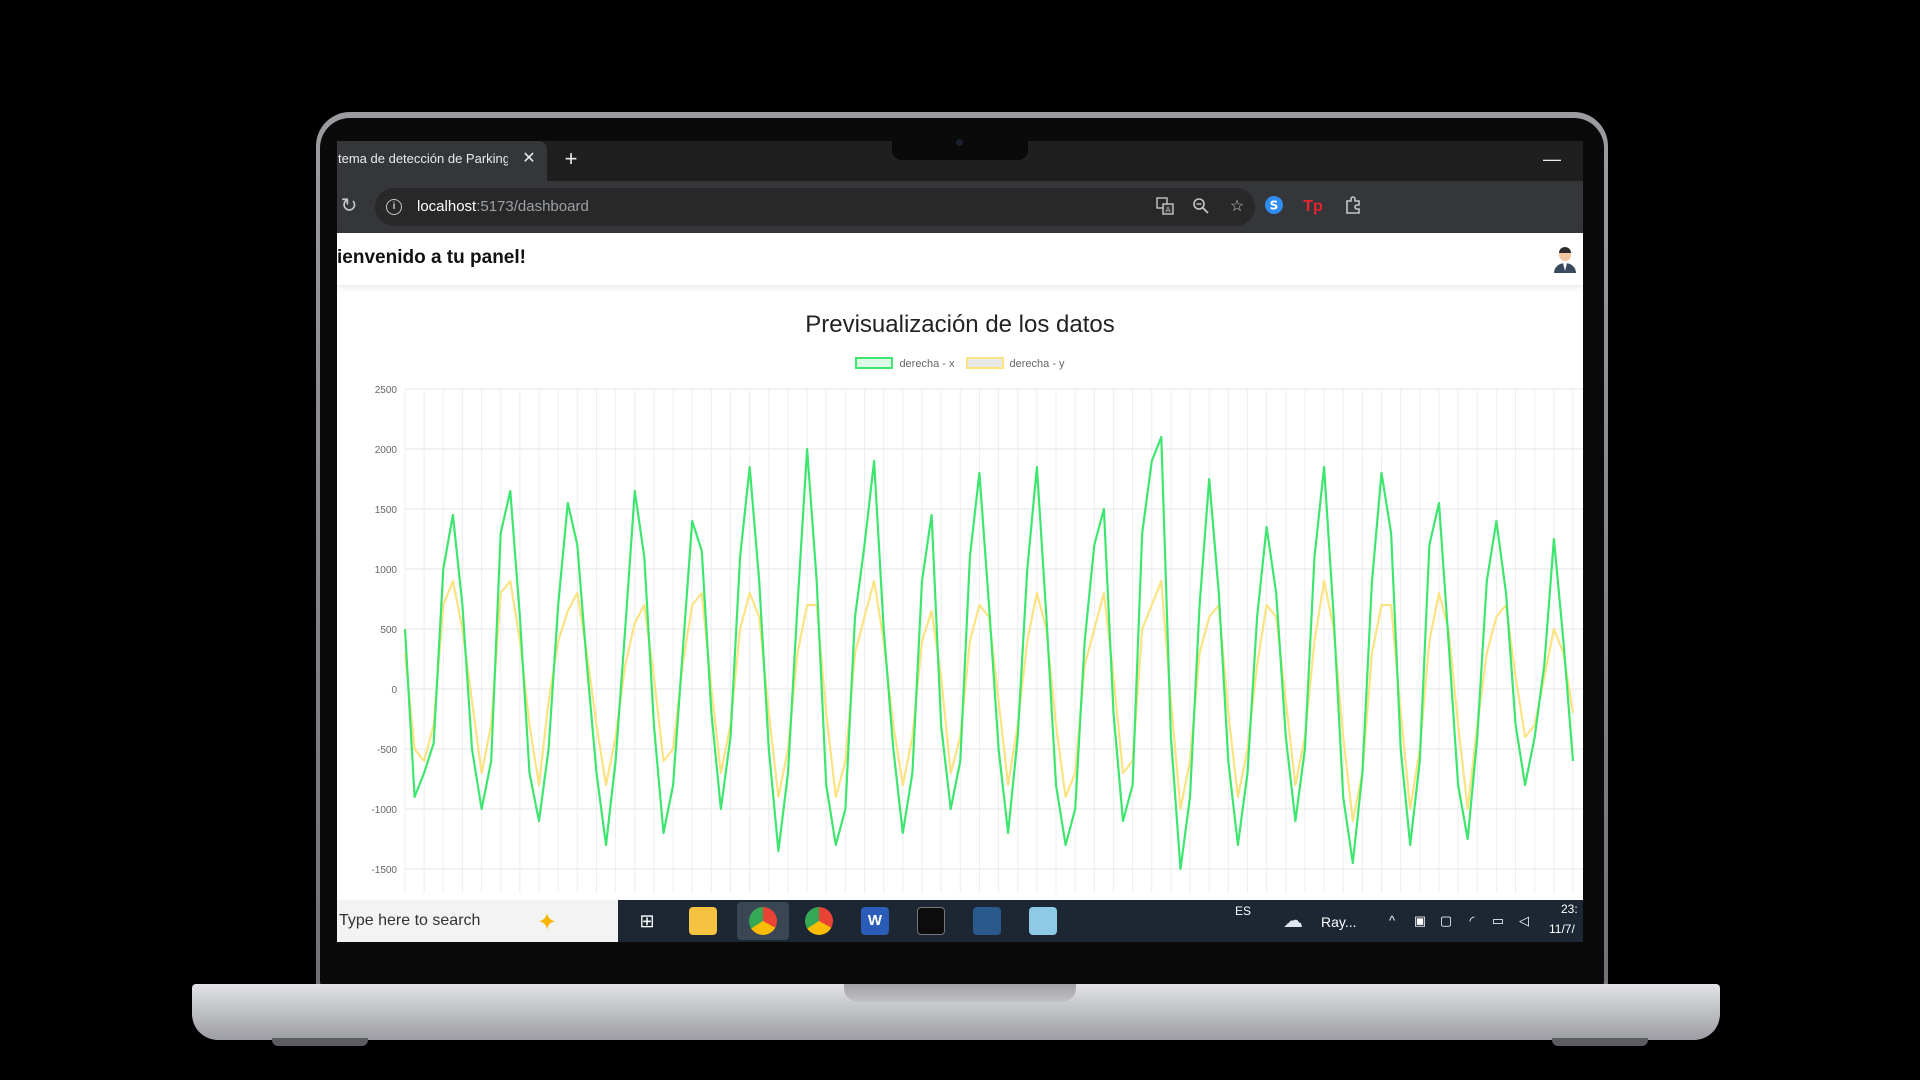 This screenshot has width=1920, height=1080. Describe the element at coordinates (931, 921) in the screenshot. I see `terminal-icon` at that location.